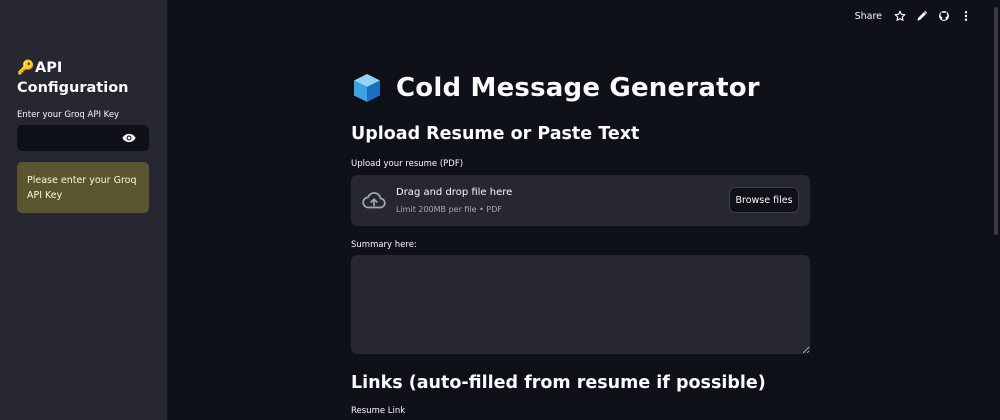  I want to click on upload-label: Upload your resume (PDF), so click(407, 164).